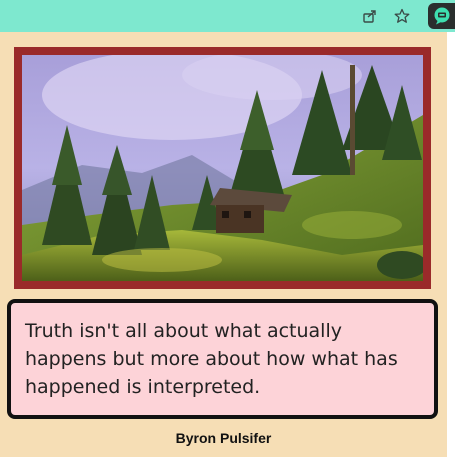  What do you see at coordinates (402, 16) in the screenshot?
I see `star-icon` at bounding box center [402, 16].